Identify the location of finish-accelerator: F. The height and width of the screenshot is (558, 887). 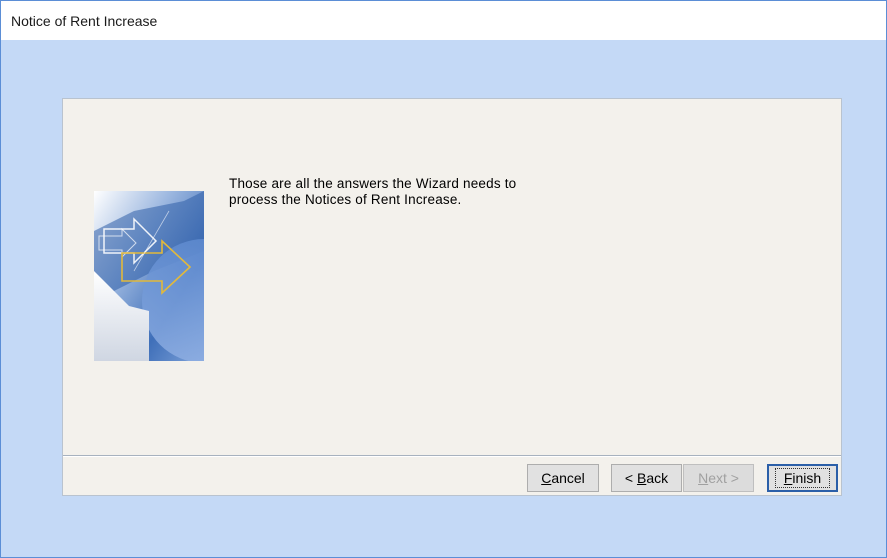
(788, 478).